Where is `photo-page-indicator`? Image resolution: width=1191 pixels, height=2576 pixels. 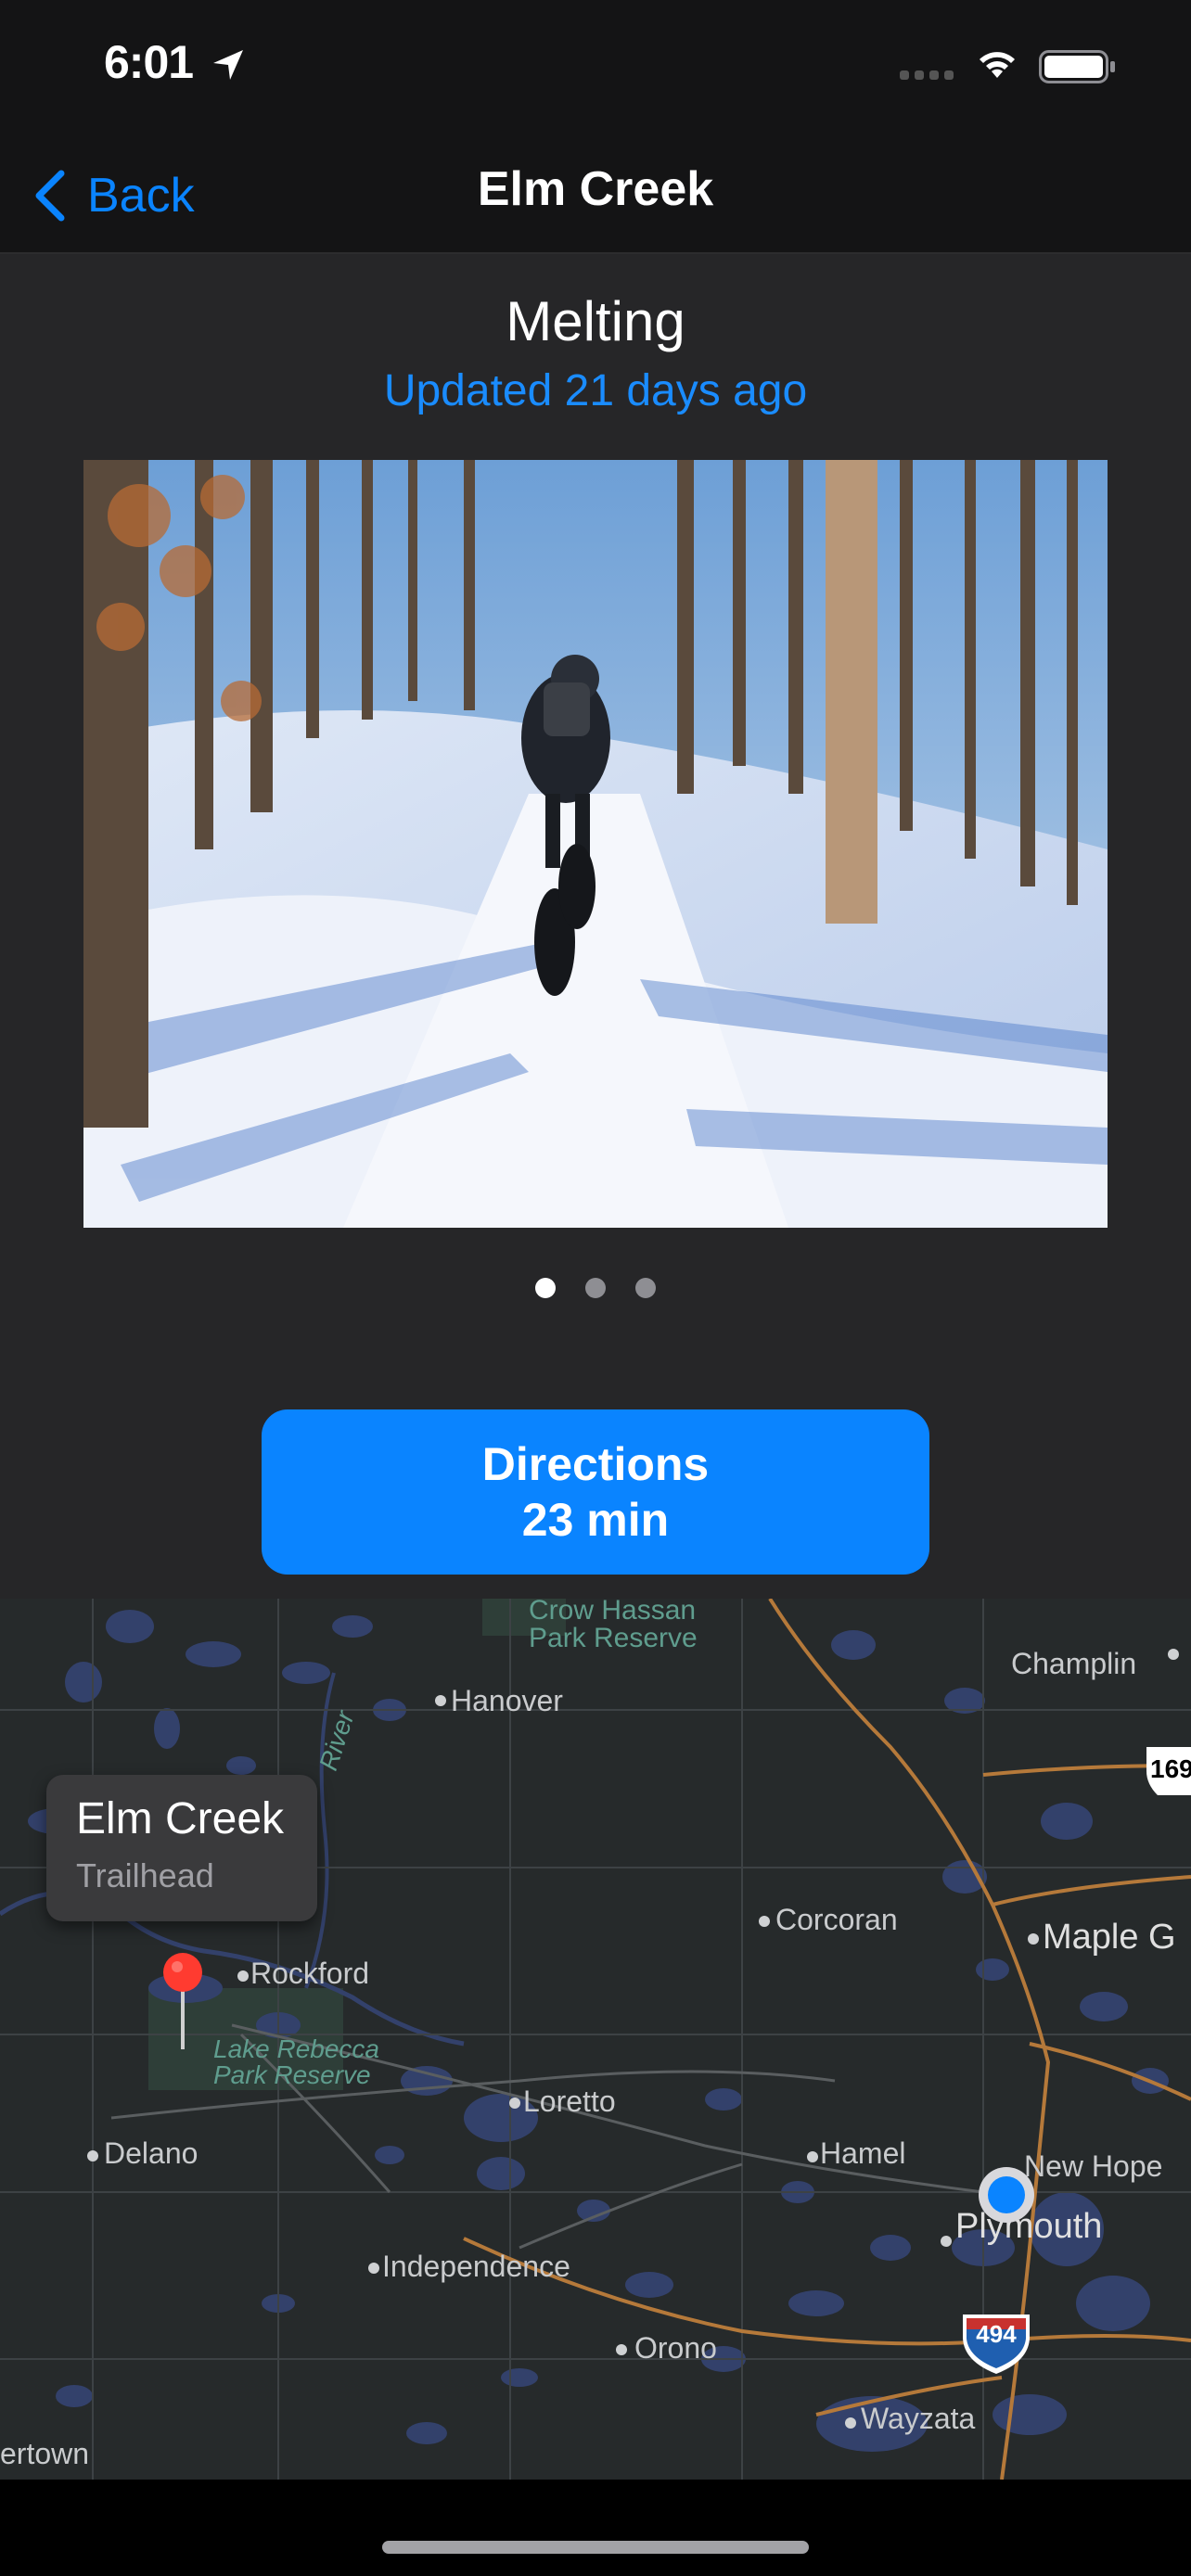
photo-page-indicator is located at coordinates (595, 1288).